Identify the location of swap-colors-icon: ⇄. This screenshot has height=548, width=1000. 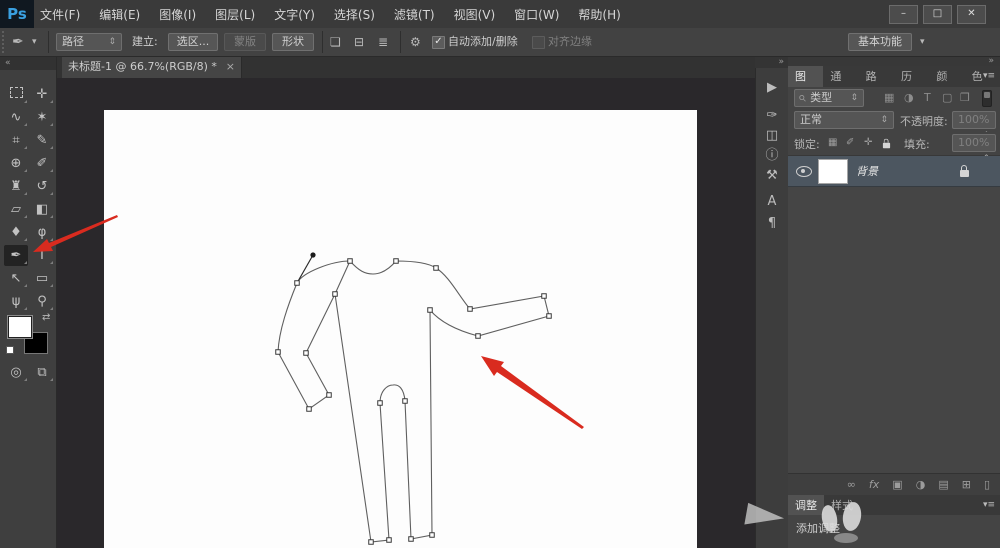
(46, 317).